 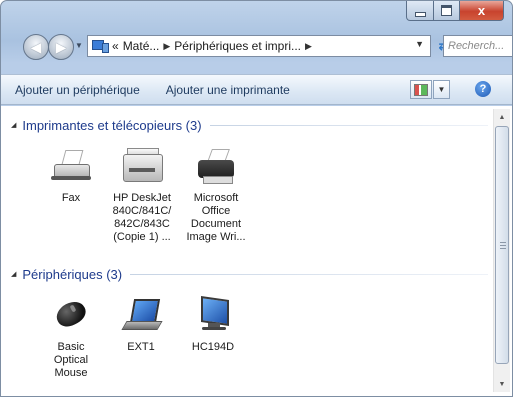 What do you see at coordinates (502, 384) in the screenshot?
I see `scroll-down-button: ▼` at bounding box center [502, 384].